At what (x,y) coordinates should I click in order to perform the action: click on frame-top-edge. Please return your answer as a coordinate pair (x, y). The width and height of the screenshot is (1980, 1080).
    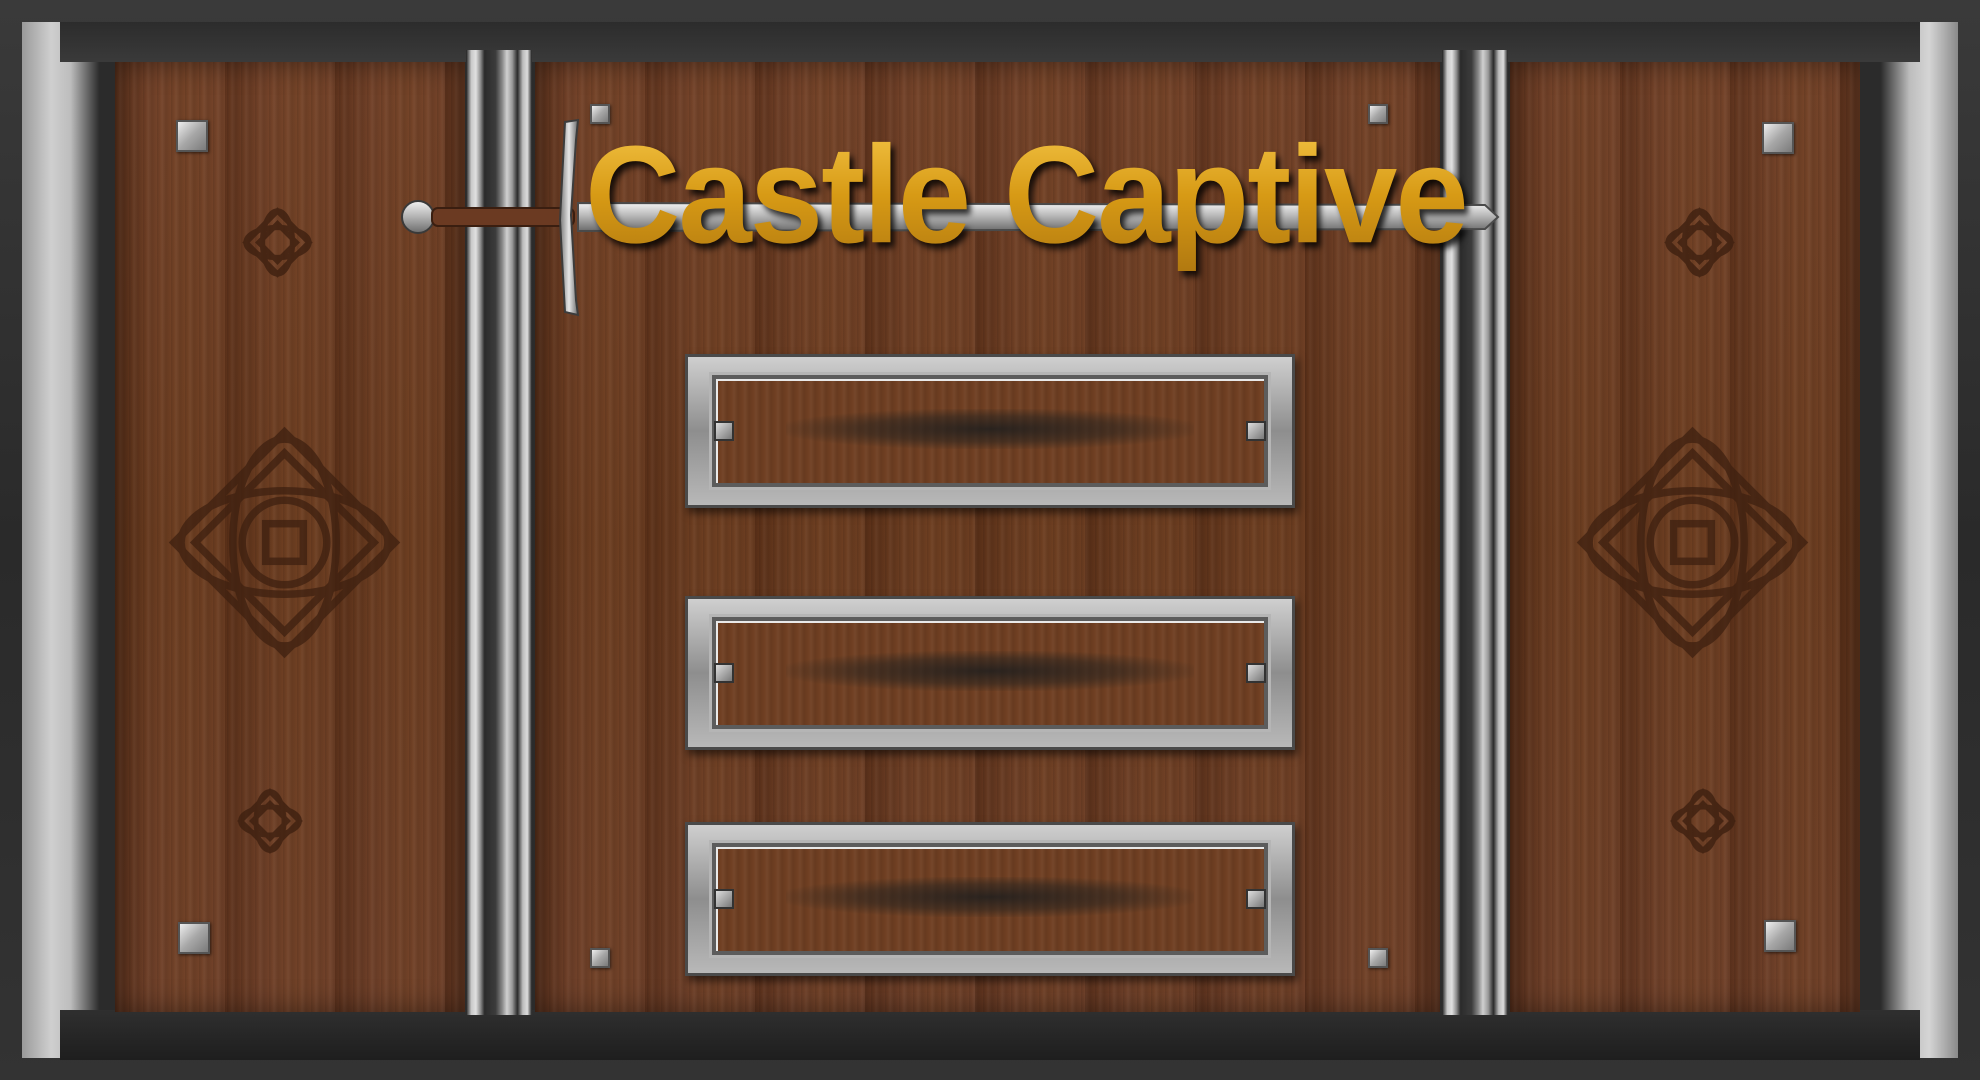
    Looking at the image, I should click on (990, 42).